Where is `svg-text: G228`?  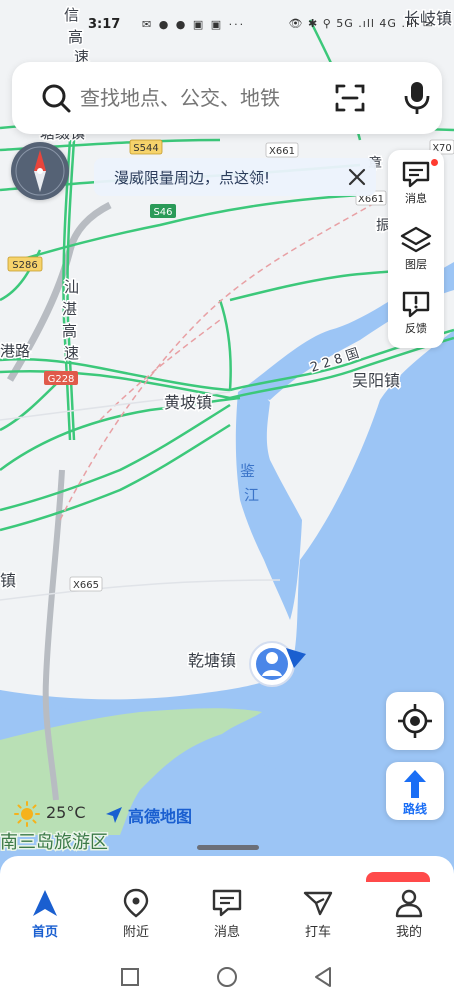
svg-text: G228 is located at coordinates (61, 379).